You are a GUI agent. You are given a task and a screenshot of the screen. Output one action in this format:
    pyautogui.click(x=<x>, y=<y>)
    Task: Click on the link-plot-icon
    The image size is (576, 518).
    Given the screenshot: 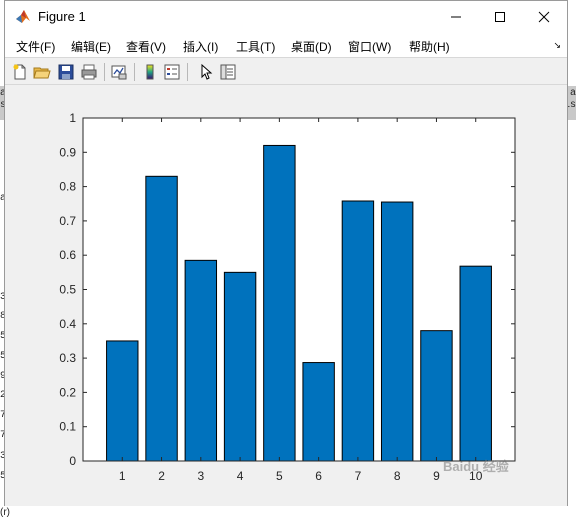 What is the action you would take?
    pyautogui.click(x=119, y=72)
    